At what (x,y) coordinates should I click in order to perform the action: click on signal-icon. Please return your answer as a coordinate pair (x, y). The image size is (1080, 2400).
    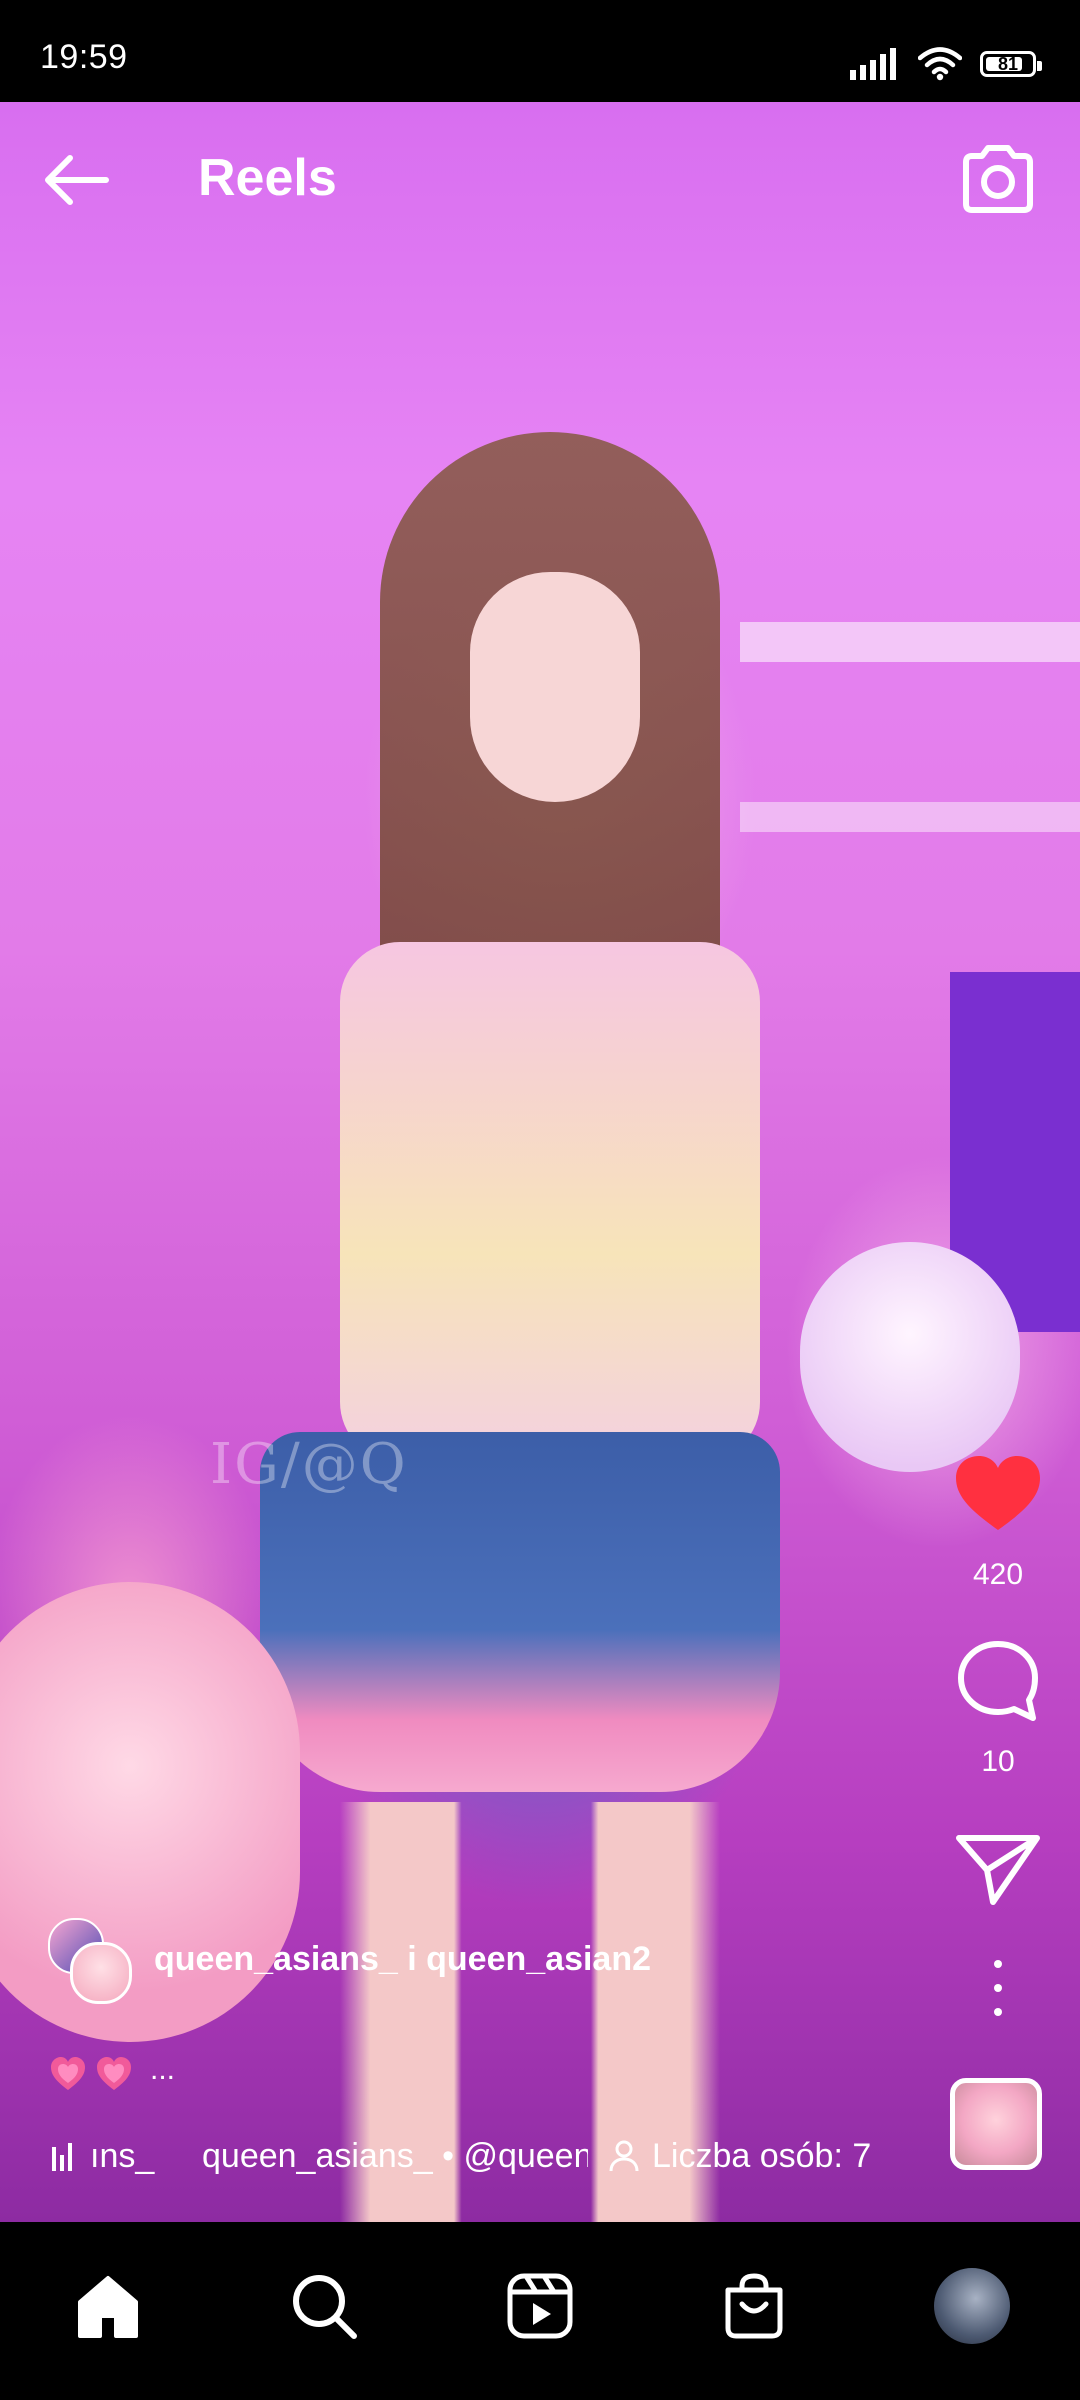
    Looking at the image, I should click on (873, 64).